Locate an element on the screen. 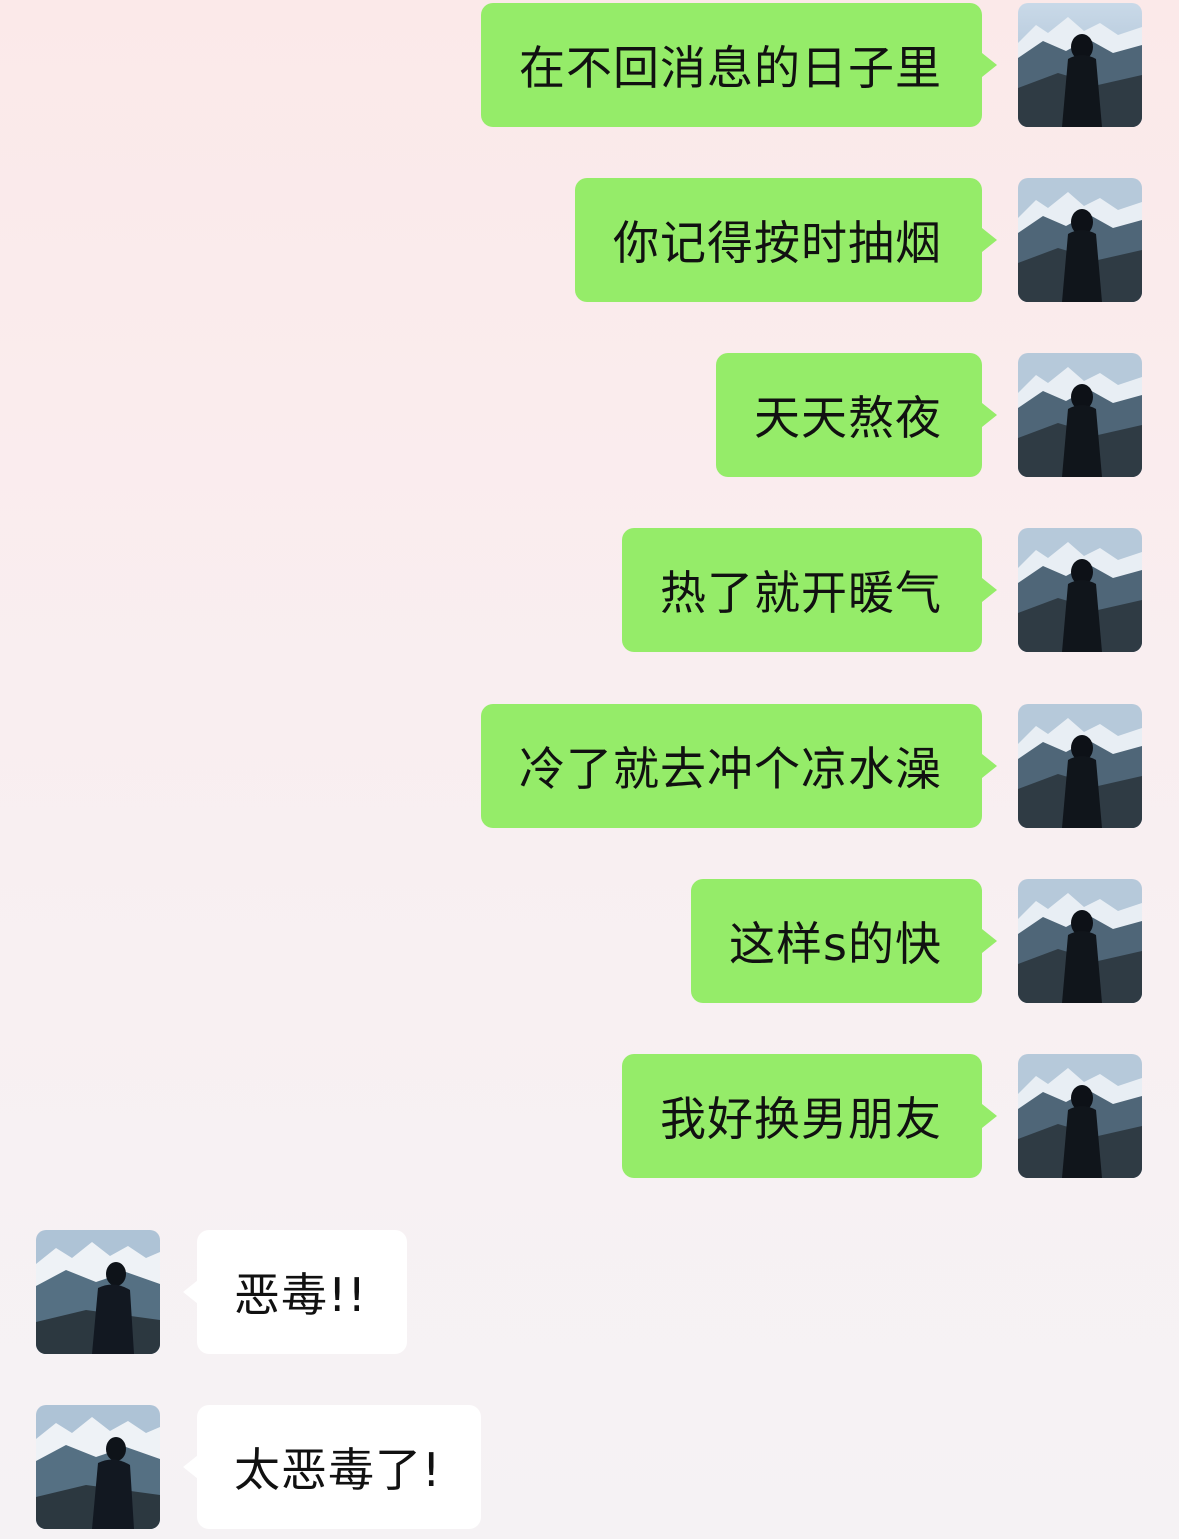 This screenshot has width=1179, height=1539. chat-message-outgoing: 你记得按时抽烟 is located at coordinates (589, 240).